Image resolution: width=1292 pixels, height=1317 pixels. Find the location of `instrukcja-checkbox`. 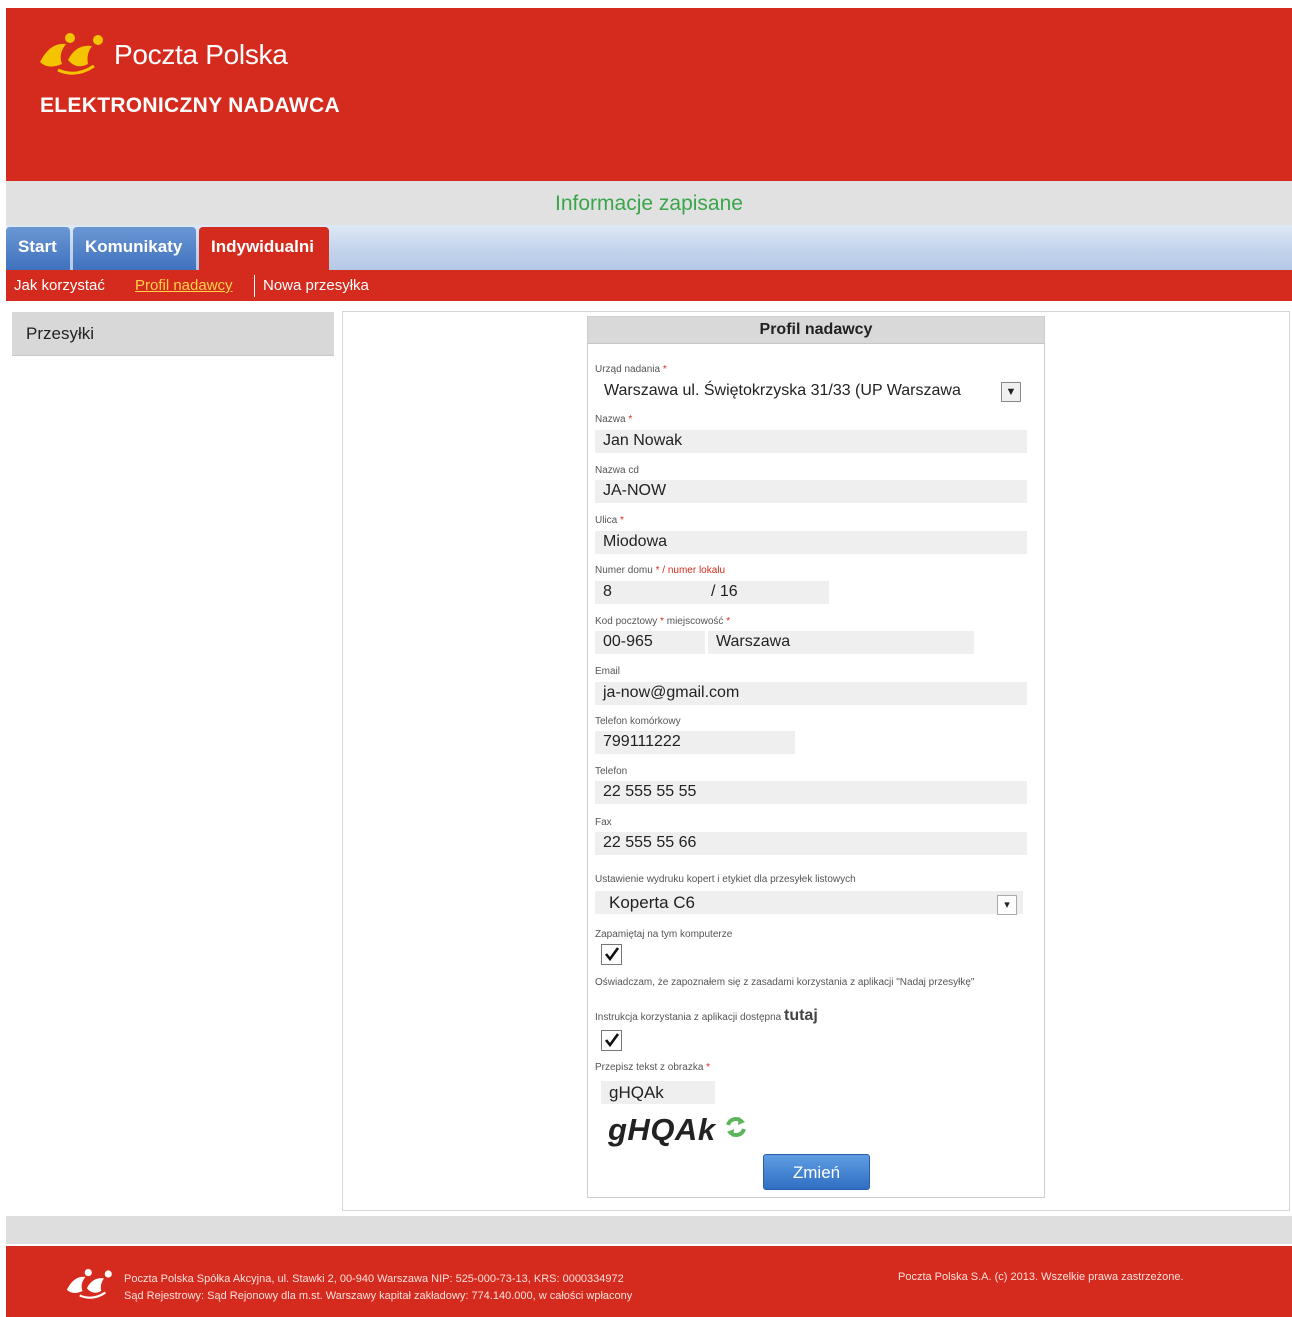

instrukcja-checkbox is located at coordinates (611, 1040).